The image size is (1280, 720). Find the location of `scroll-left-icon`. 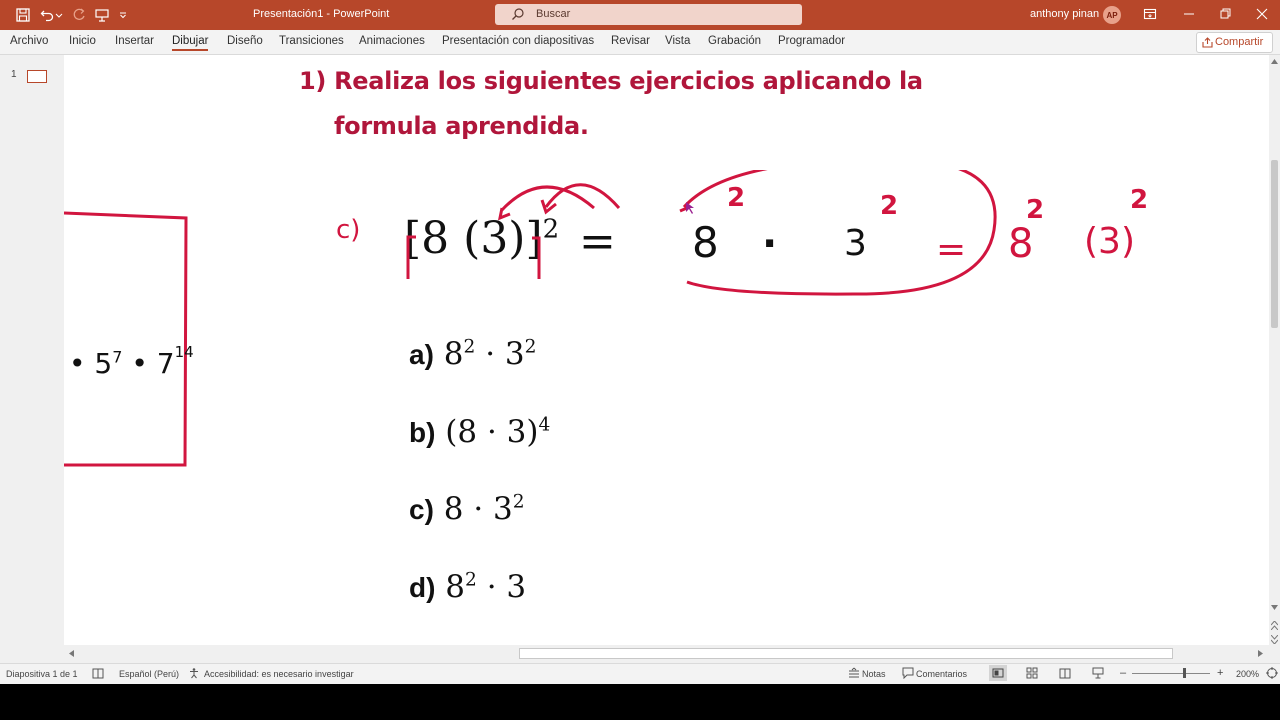

scroll-left-icon is located at coordinates (71, 653).